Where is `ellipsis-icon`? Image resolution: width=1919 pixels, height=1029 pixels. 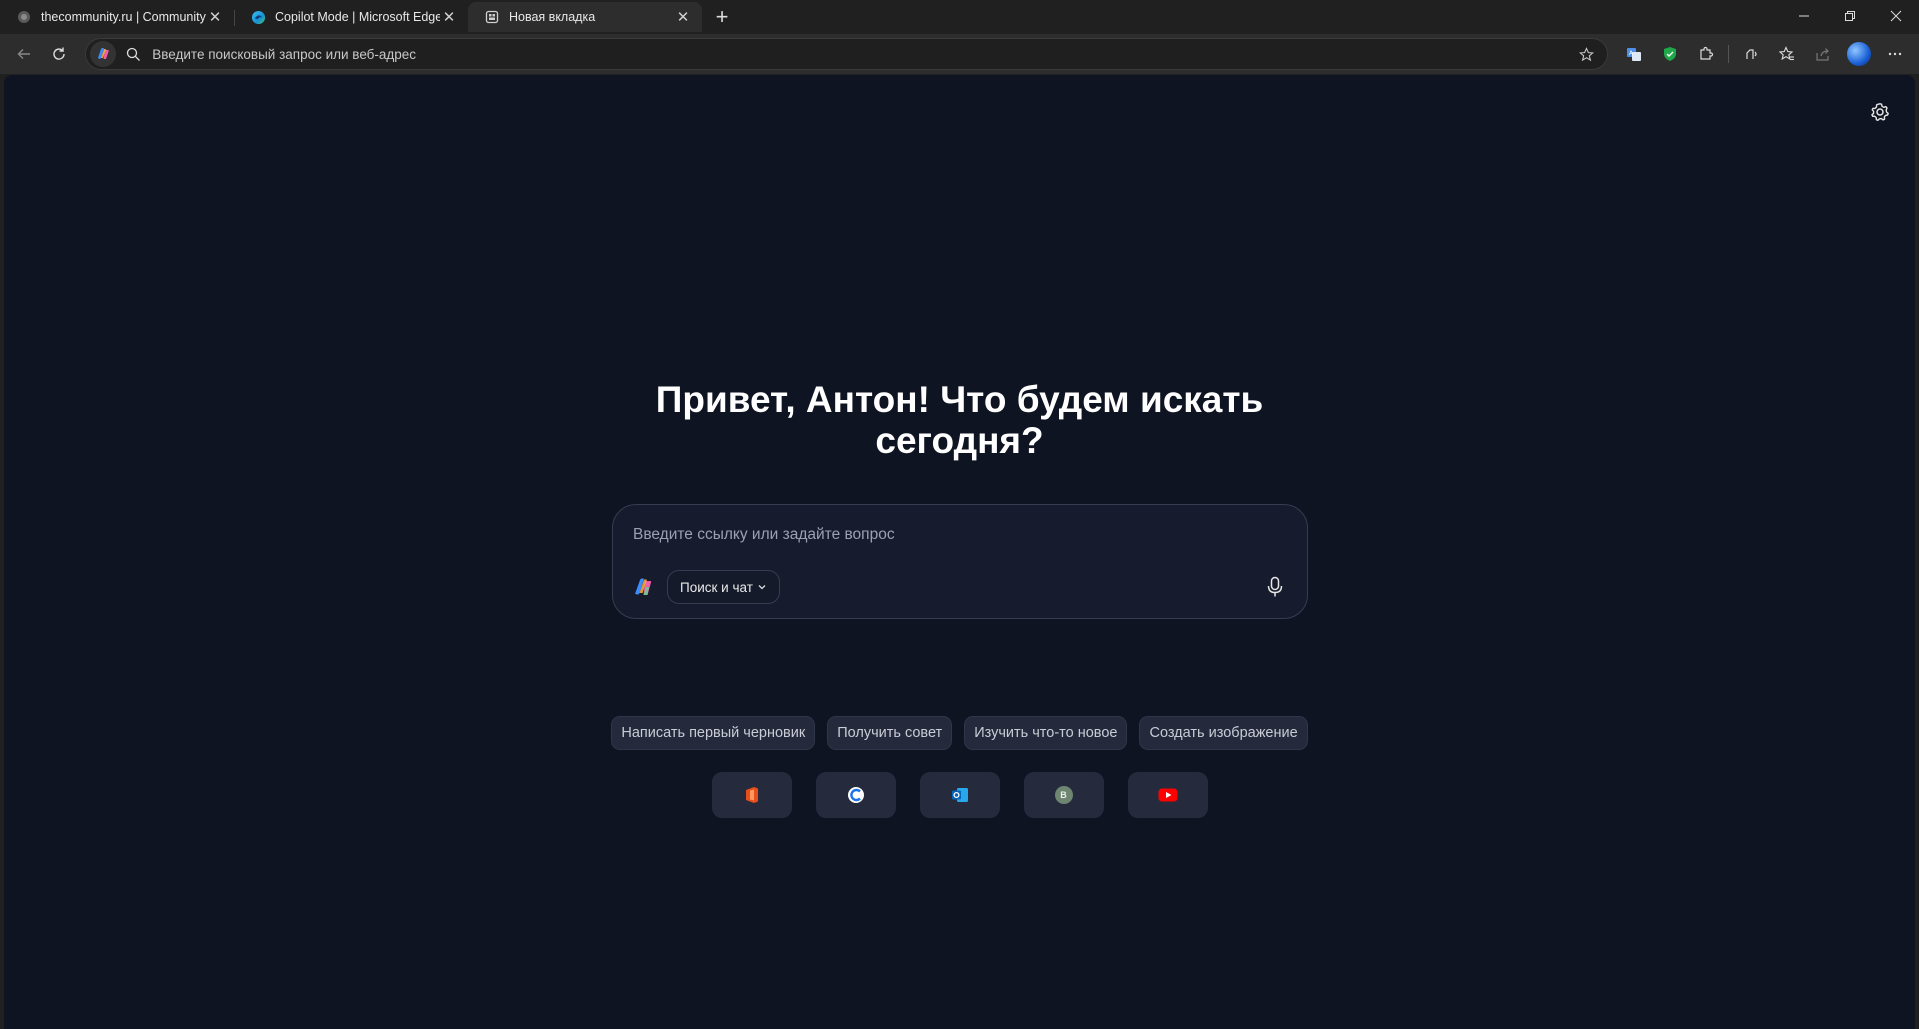
ellipsis-icon is located at coordinates (1895, 54).